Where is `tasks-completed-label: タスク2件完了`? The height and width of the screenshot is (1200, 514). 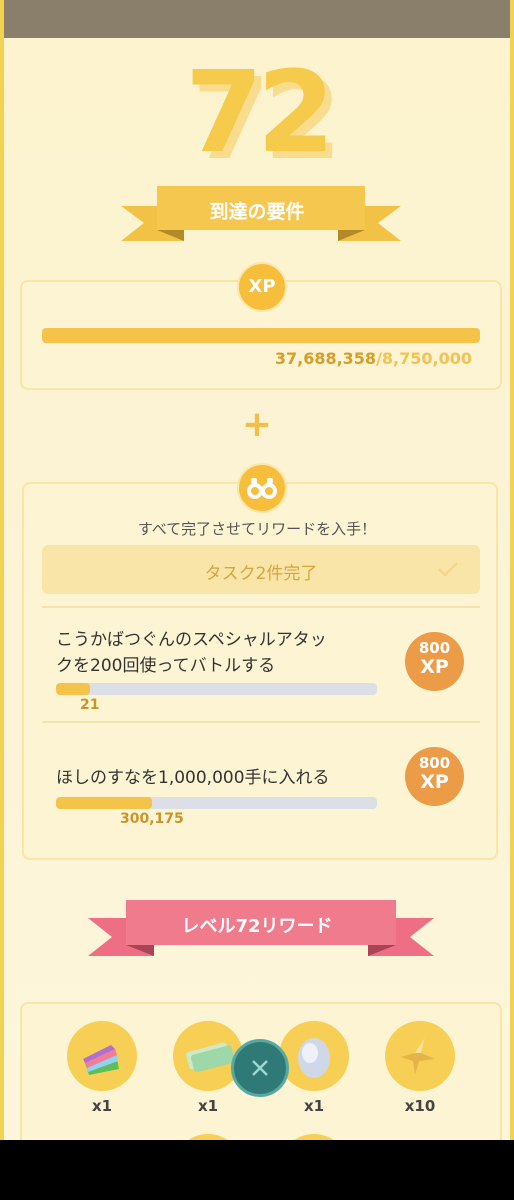
tasks-completed-label: タスク2件完了 is located at coordinates (261, 574).